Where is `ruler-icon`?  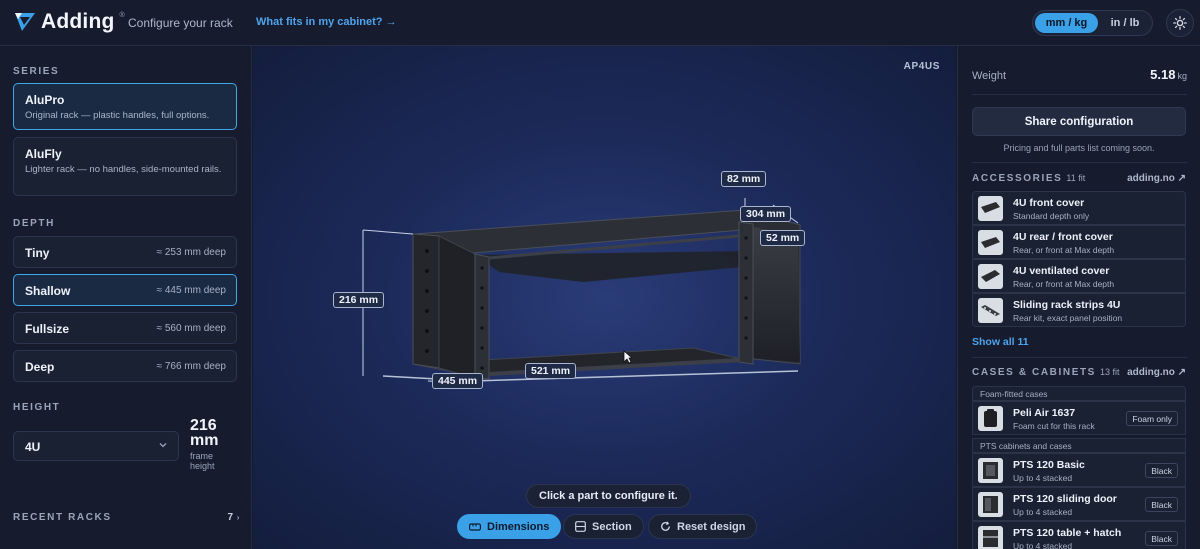
ruler-icon is located at coordinates (475, 526).